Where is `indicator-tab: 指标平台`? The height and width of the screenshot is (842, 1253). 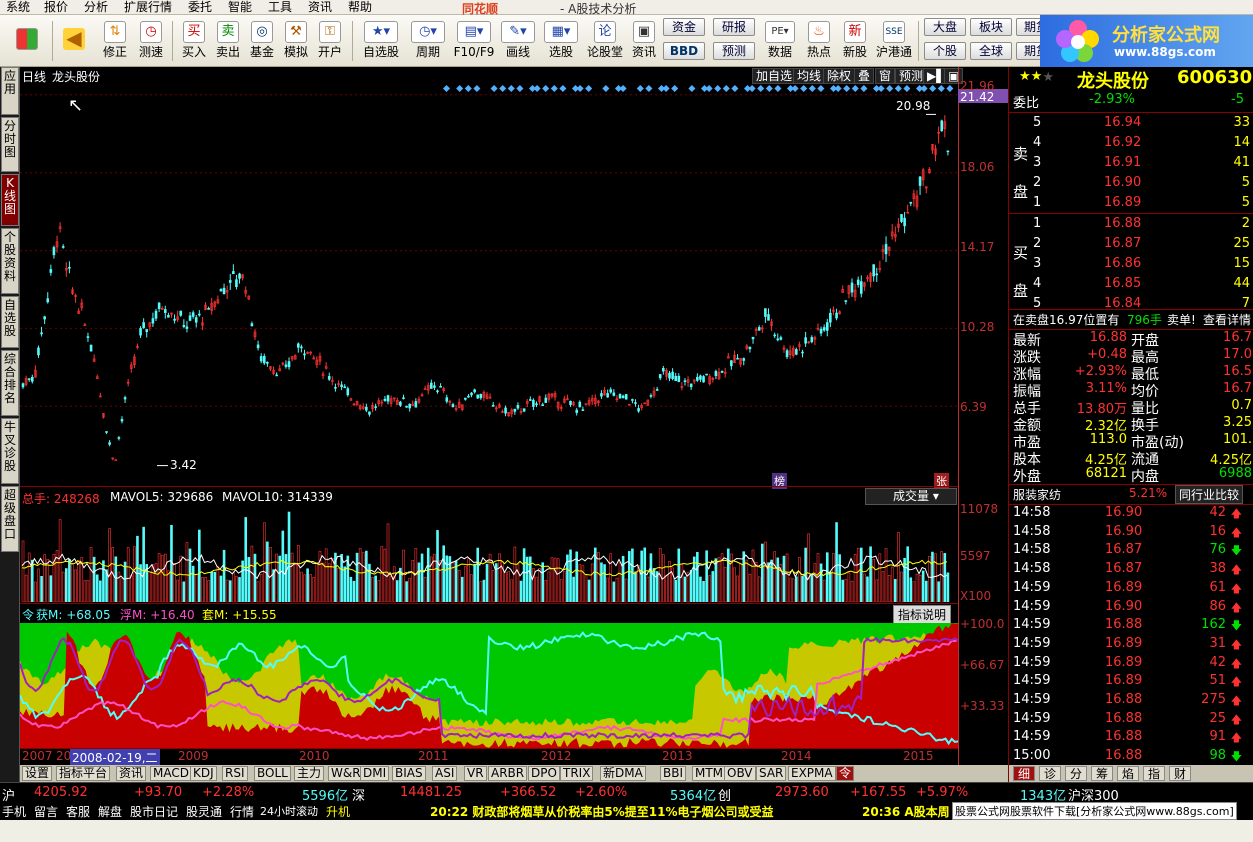
indicator-tab: 指标平台 is located at coordinates (83, 773).